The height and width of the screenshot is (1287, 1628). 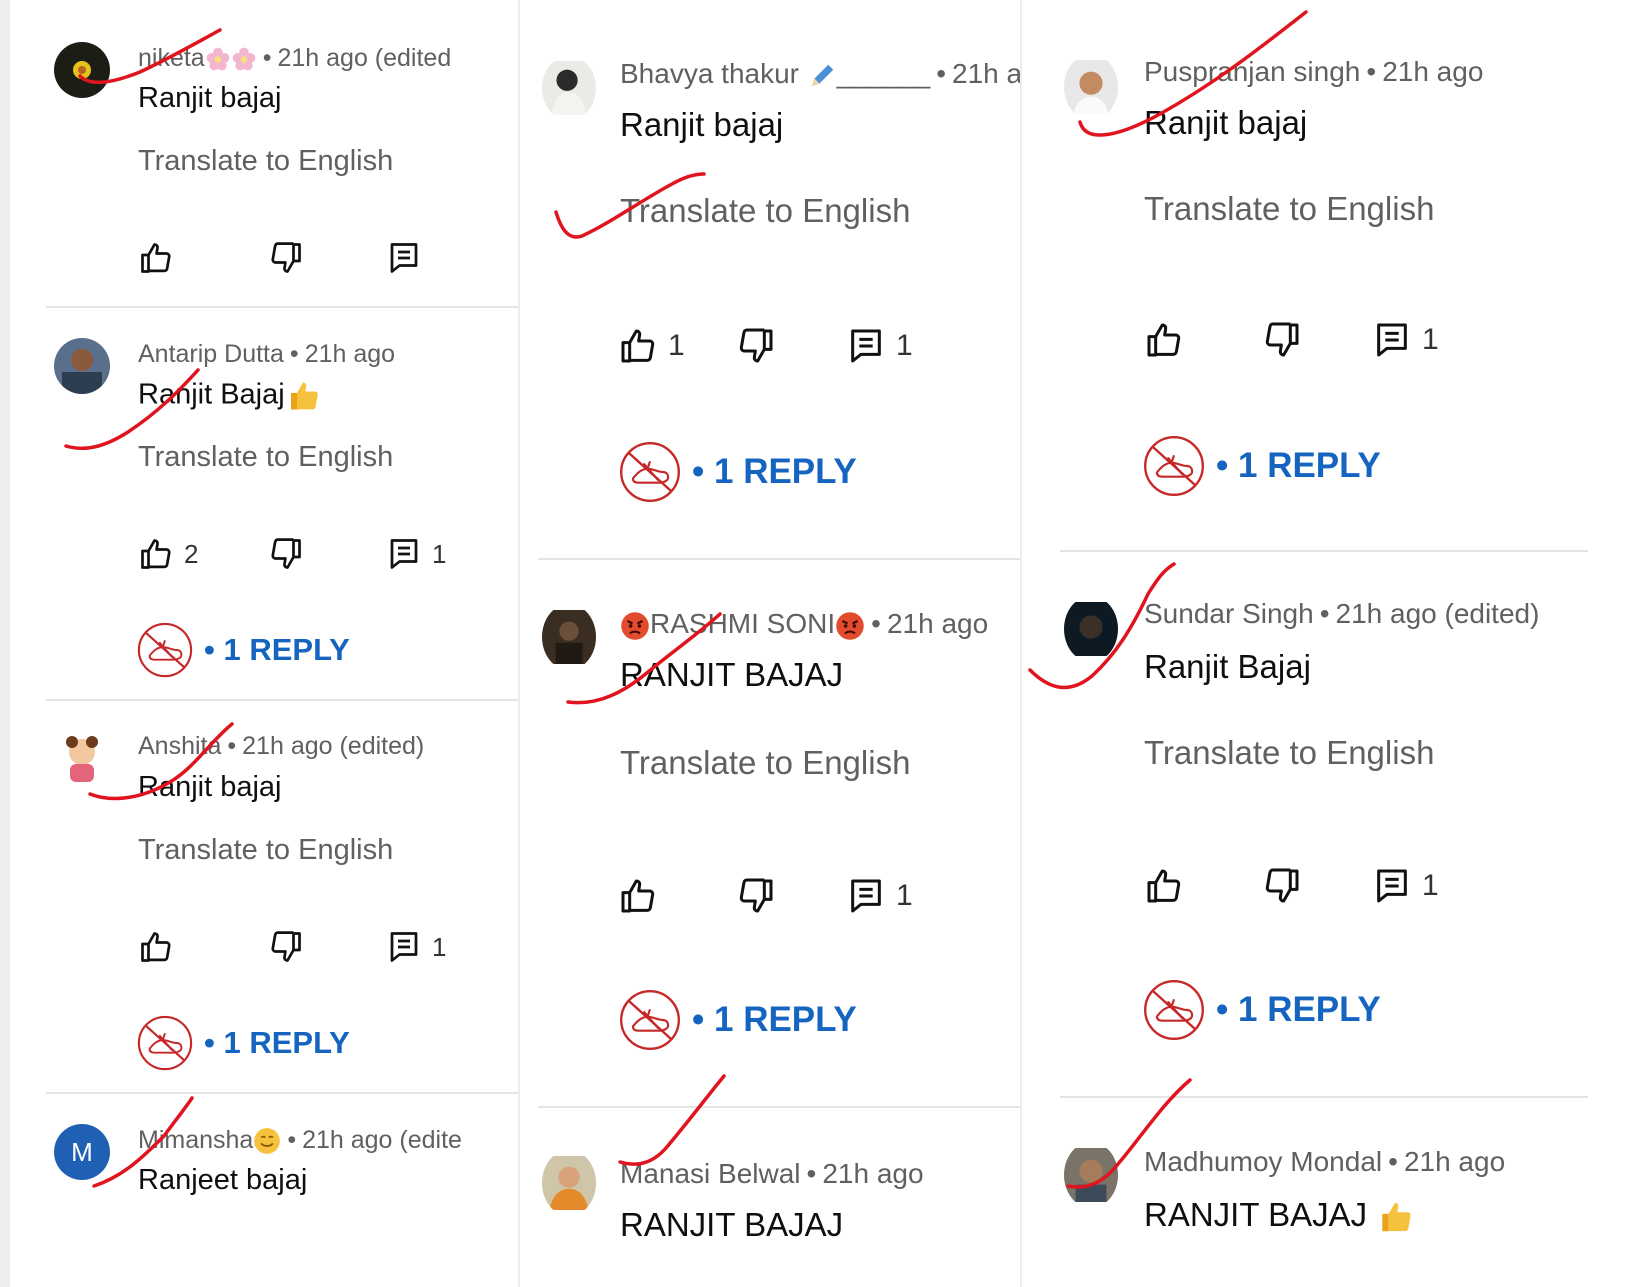 I want to click on author-name: niketa, so click(x=171, y=58).